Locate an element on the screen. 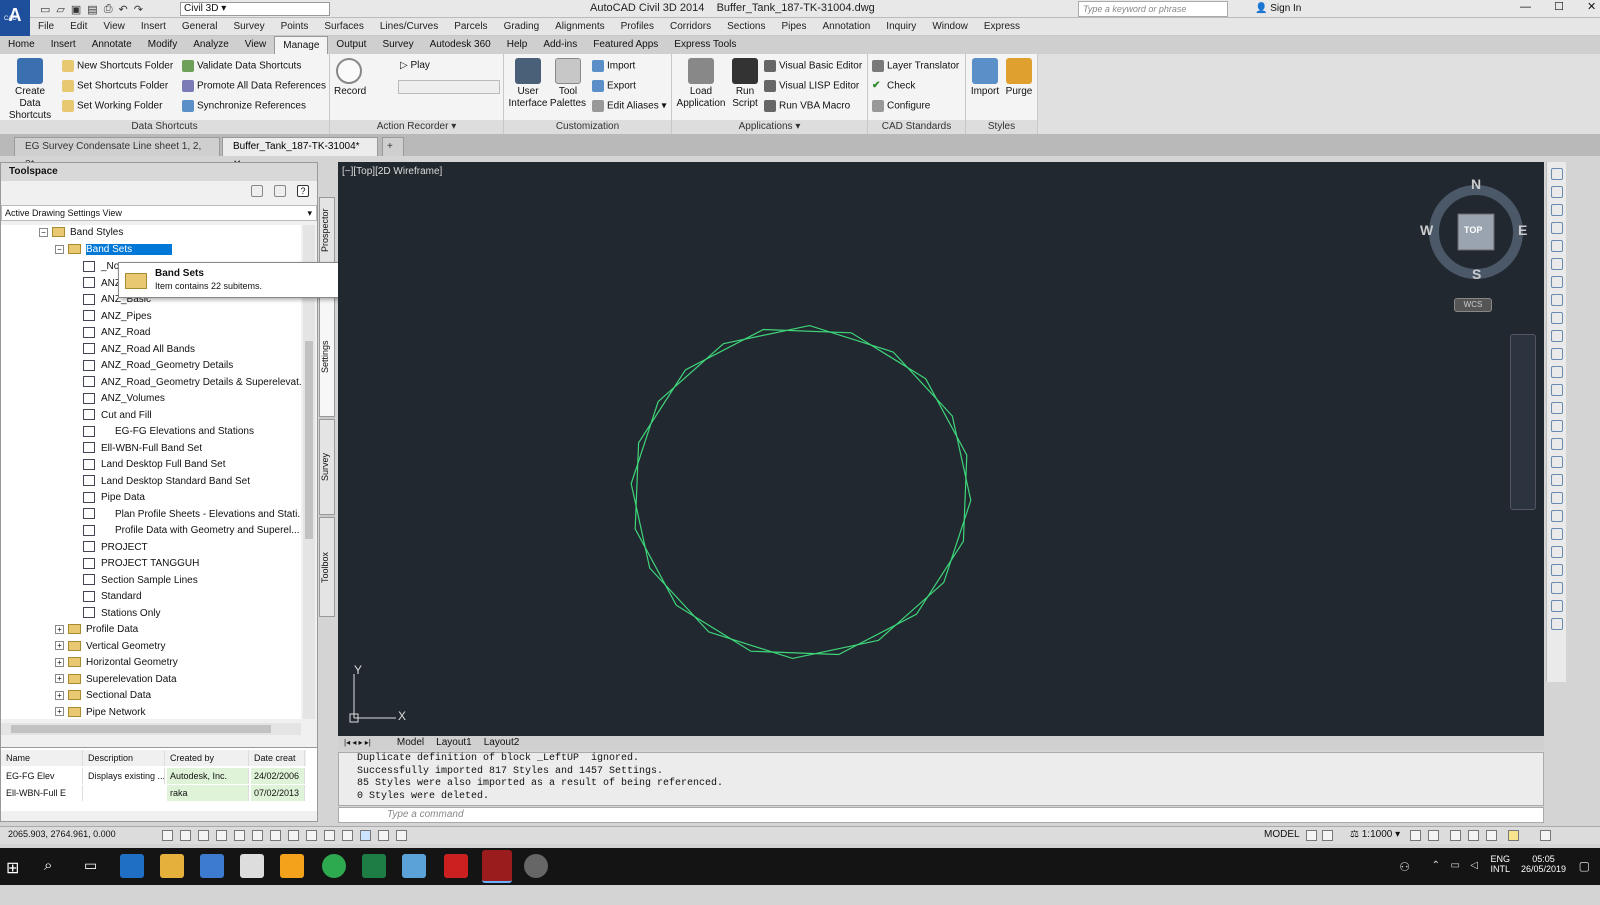 This screenshot has width=1600, height=905. workspace-dropdown: Civil 3D ▾ is located at coordinates (255, 9).